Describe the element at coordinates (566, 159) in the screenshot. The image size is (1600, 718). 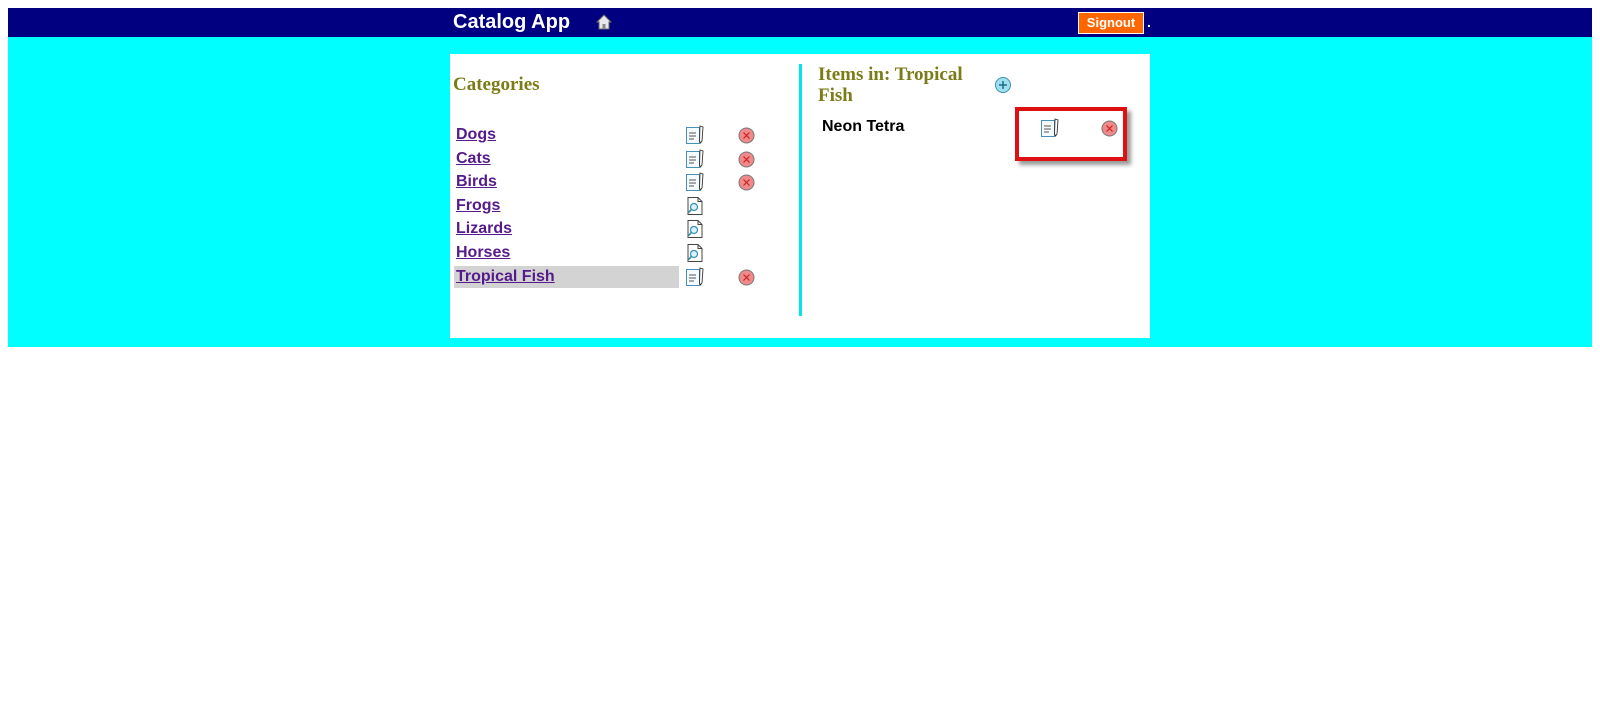
I see `category-link: Cats` at that location.